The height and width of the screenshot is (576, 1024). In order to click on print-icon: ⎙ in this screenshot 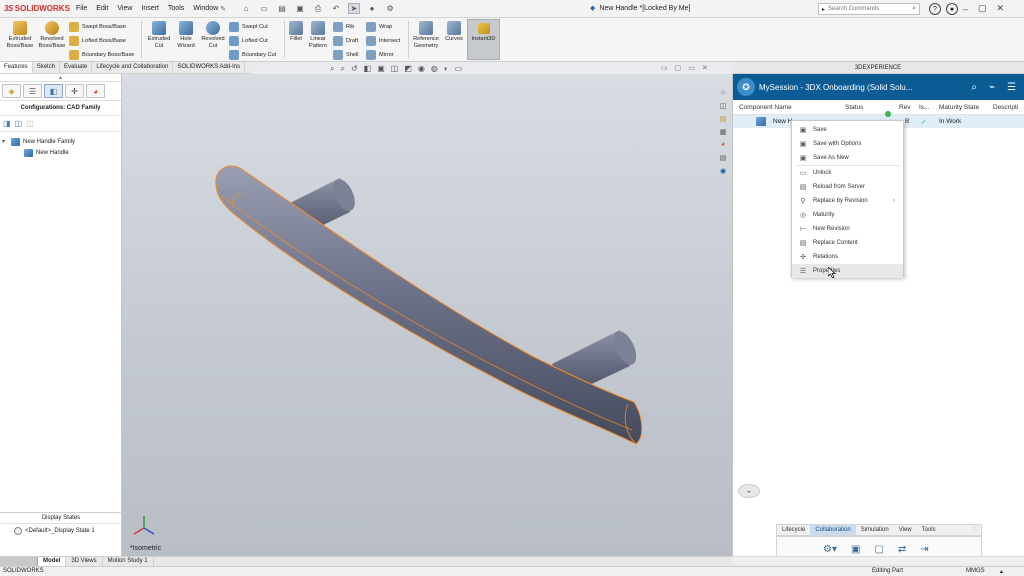, I will do `click(318, 8)`.